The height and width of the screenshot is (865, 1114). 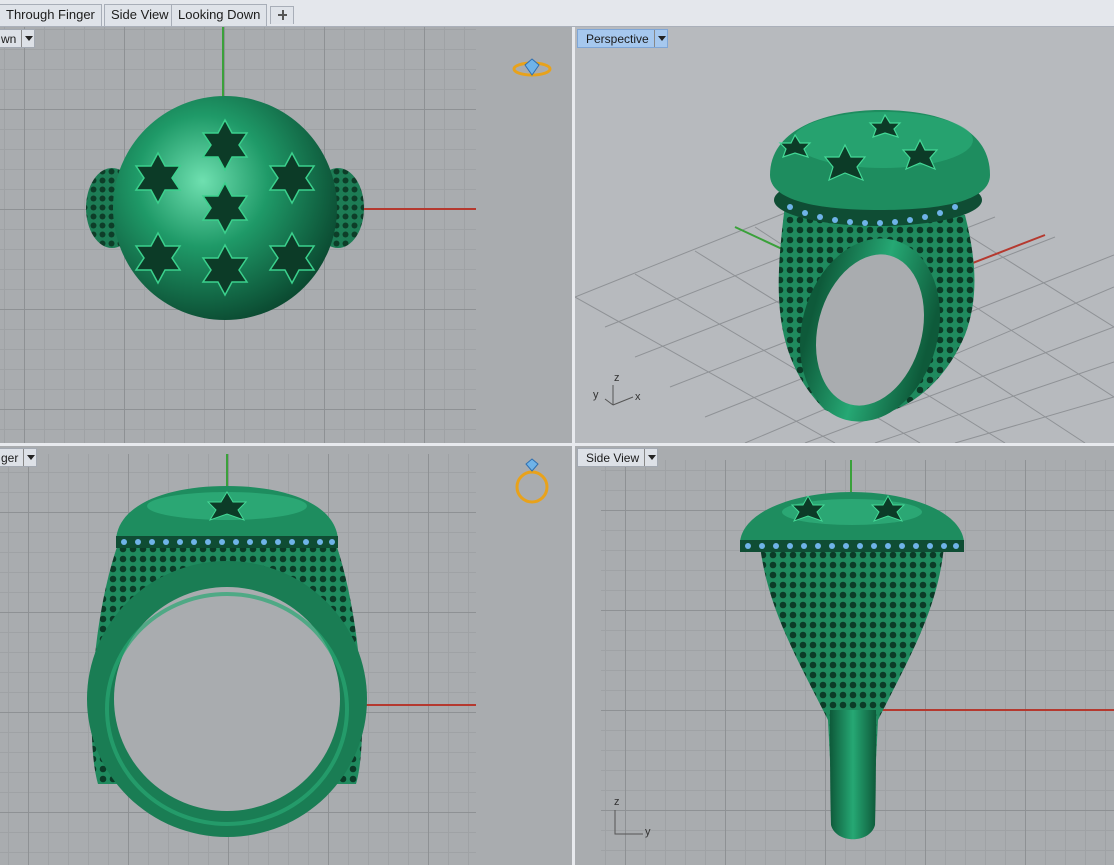 I want to click on ring-model-perspective, so click(x=880, y=266).